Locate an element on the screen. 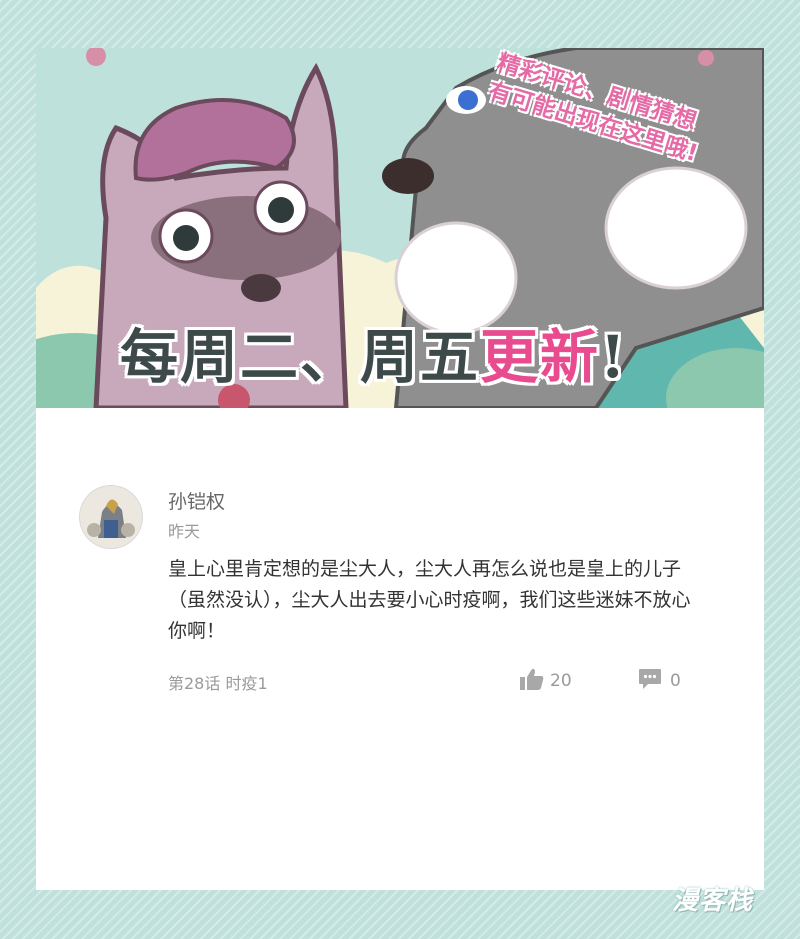 Image resolution: width=800 pixels, height=939 pixels. update-schedule-title: 每周二、周五更新! is located at coordinates (430, 352).